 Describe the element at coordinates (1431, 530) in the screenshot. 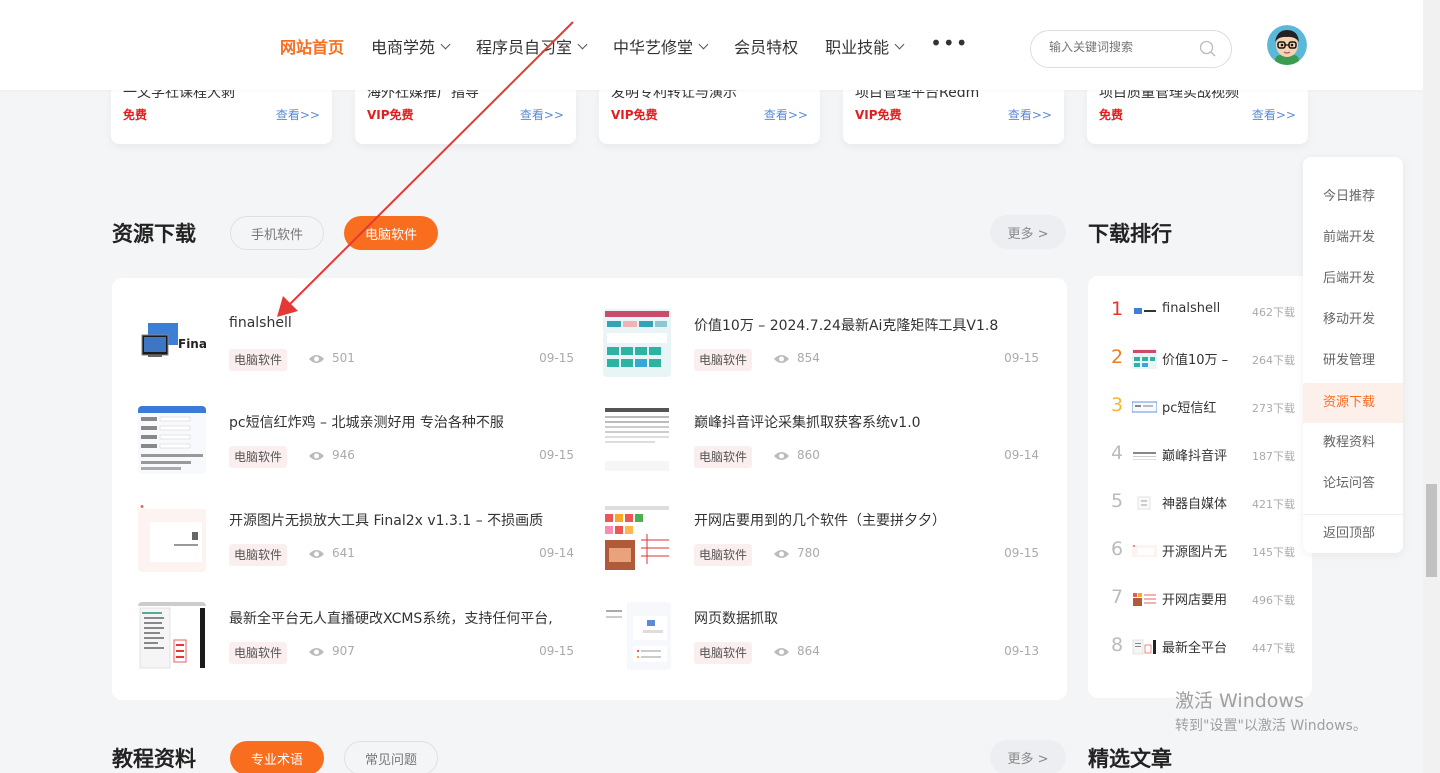

I see `page-scrollbar-thumb` at that location.